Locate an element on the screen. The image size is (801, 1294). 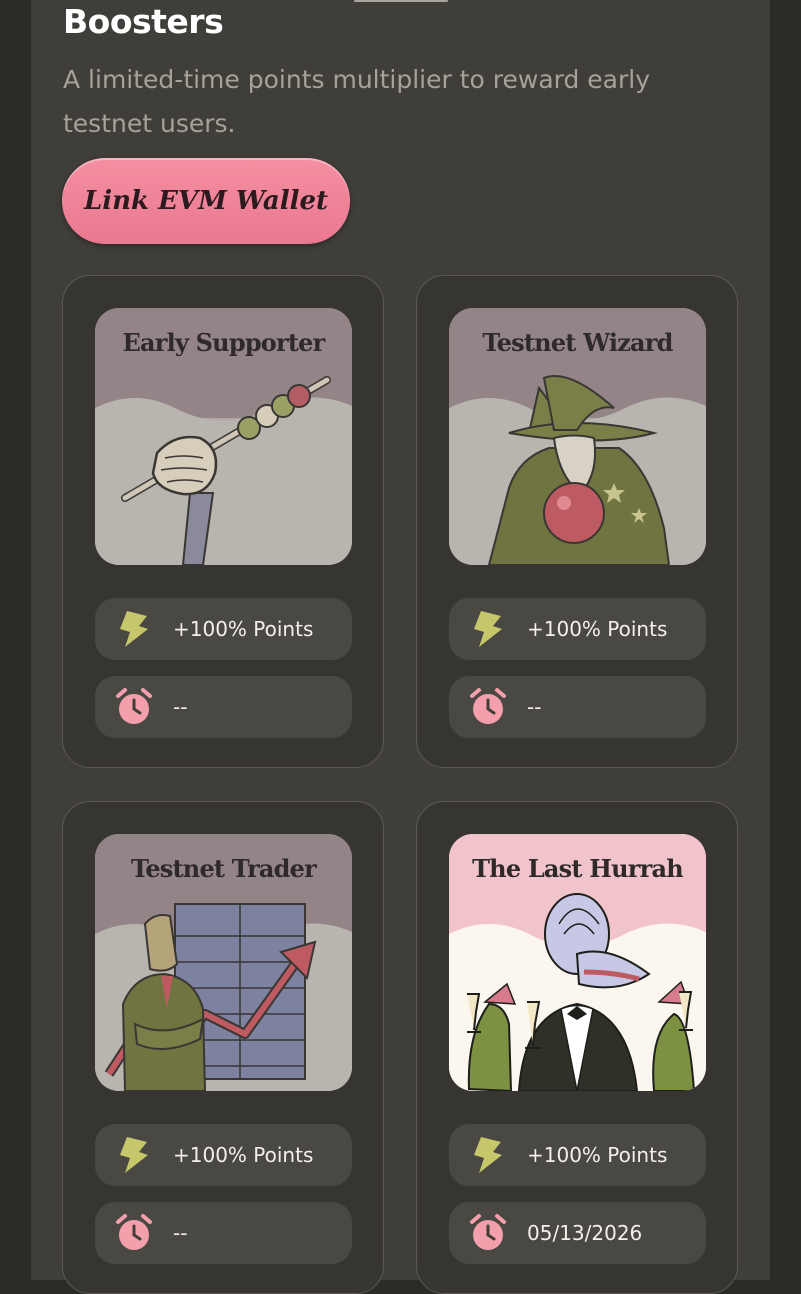
booster-title: Early Supporter is located at coordinates (224, 342).